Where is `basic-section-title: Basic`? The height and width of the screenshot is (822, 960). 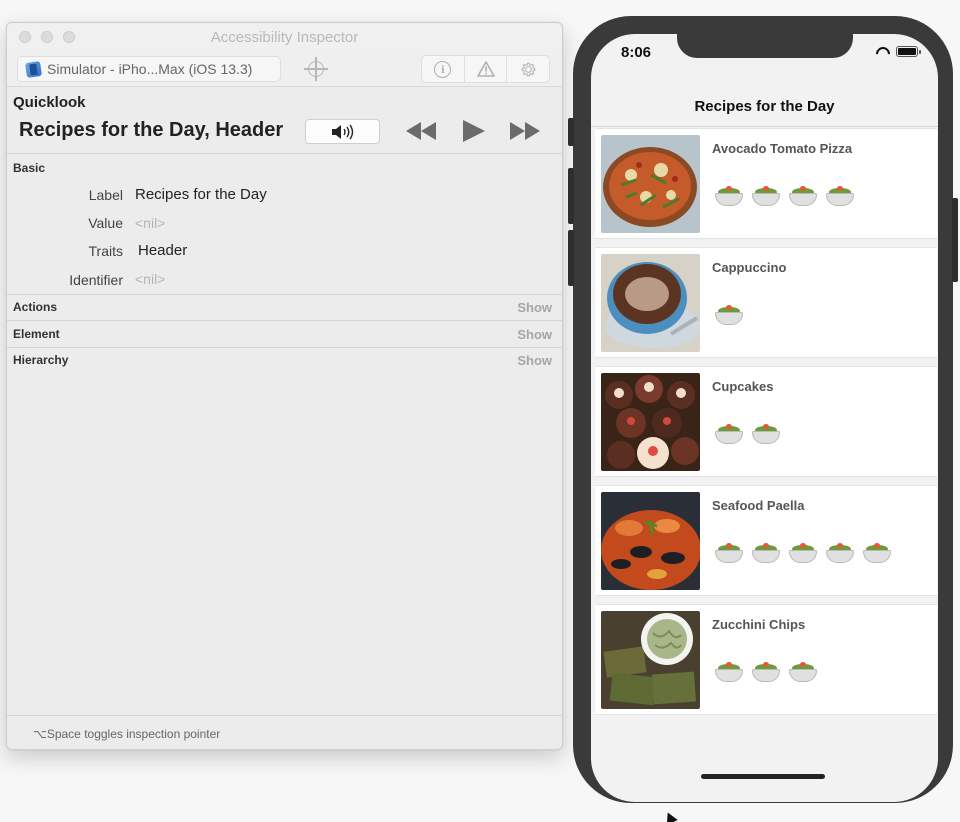 basic-section-title: Basic is located at coordinates (29, 168).